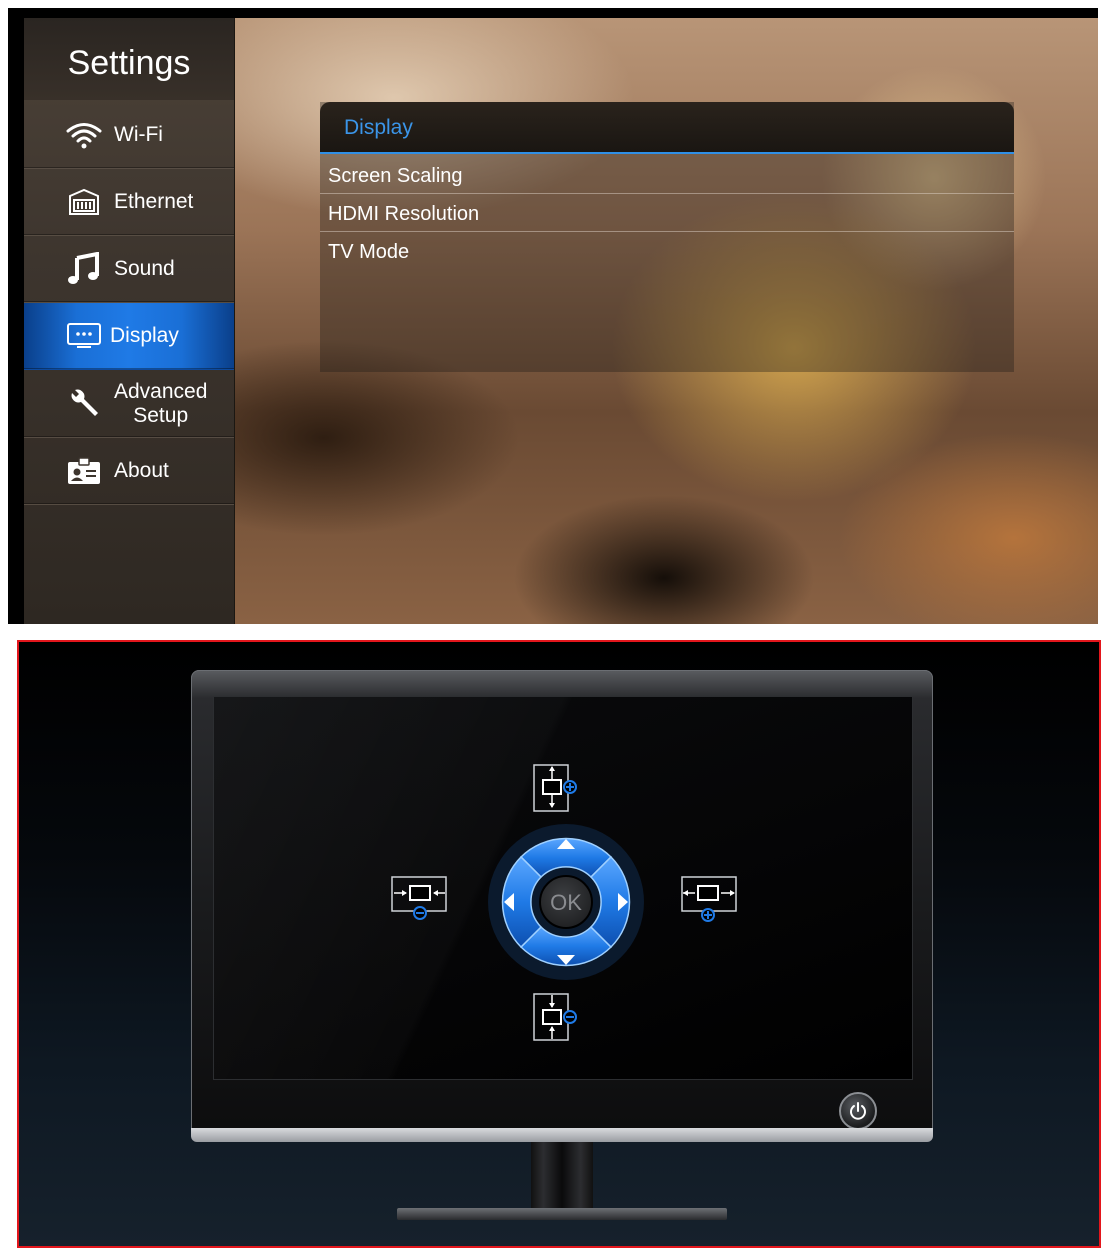  I want to click on sidebar-item-label: Advanced Setup, so click(160, 404).